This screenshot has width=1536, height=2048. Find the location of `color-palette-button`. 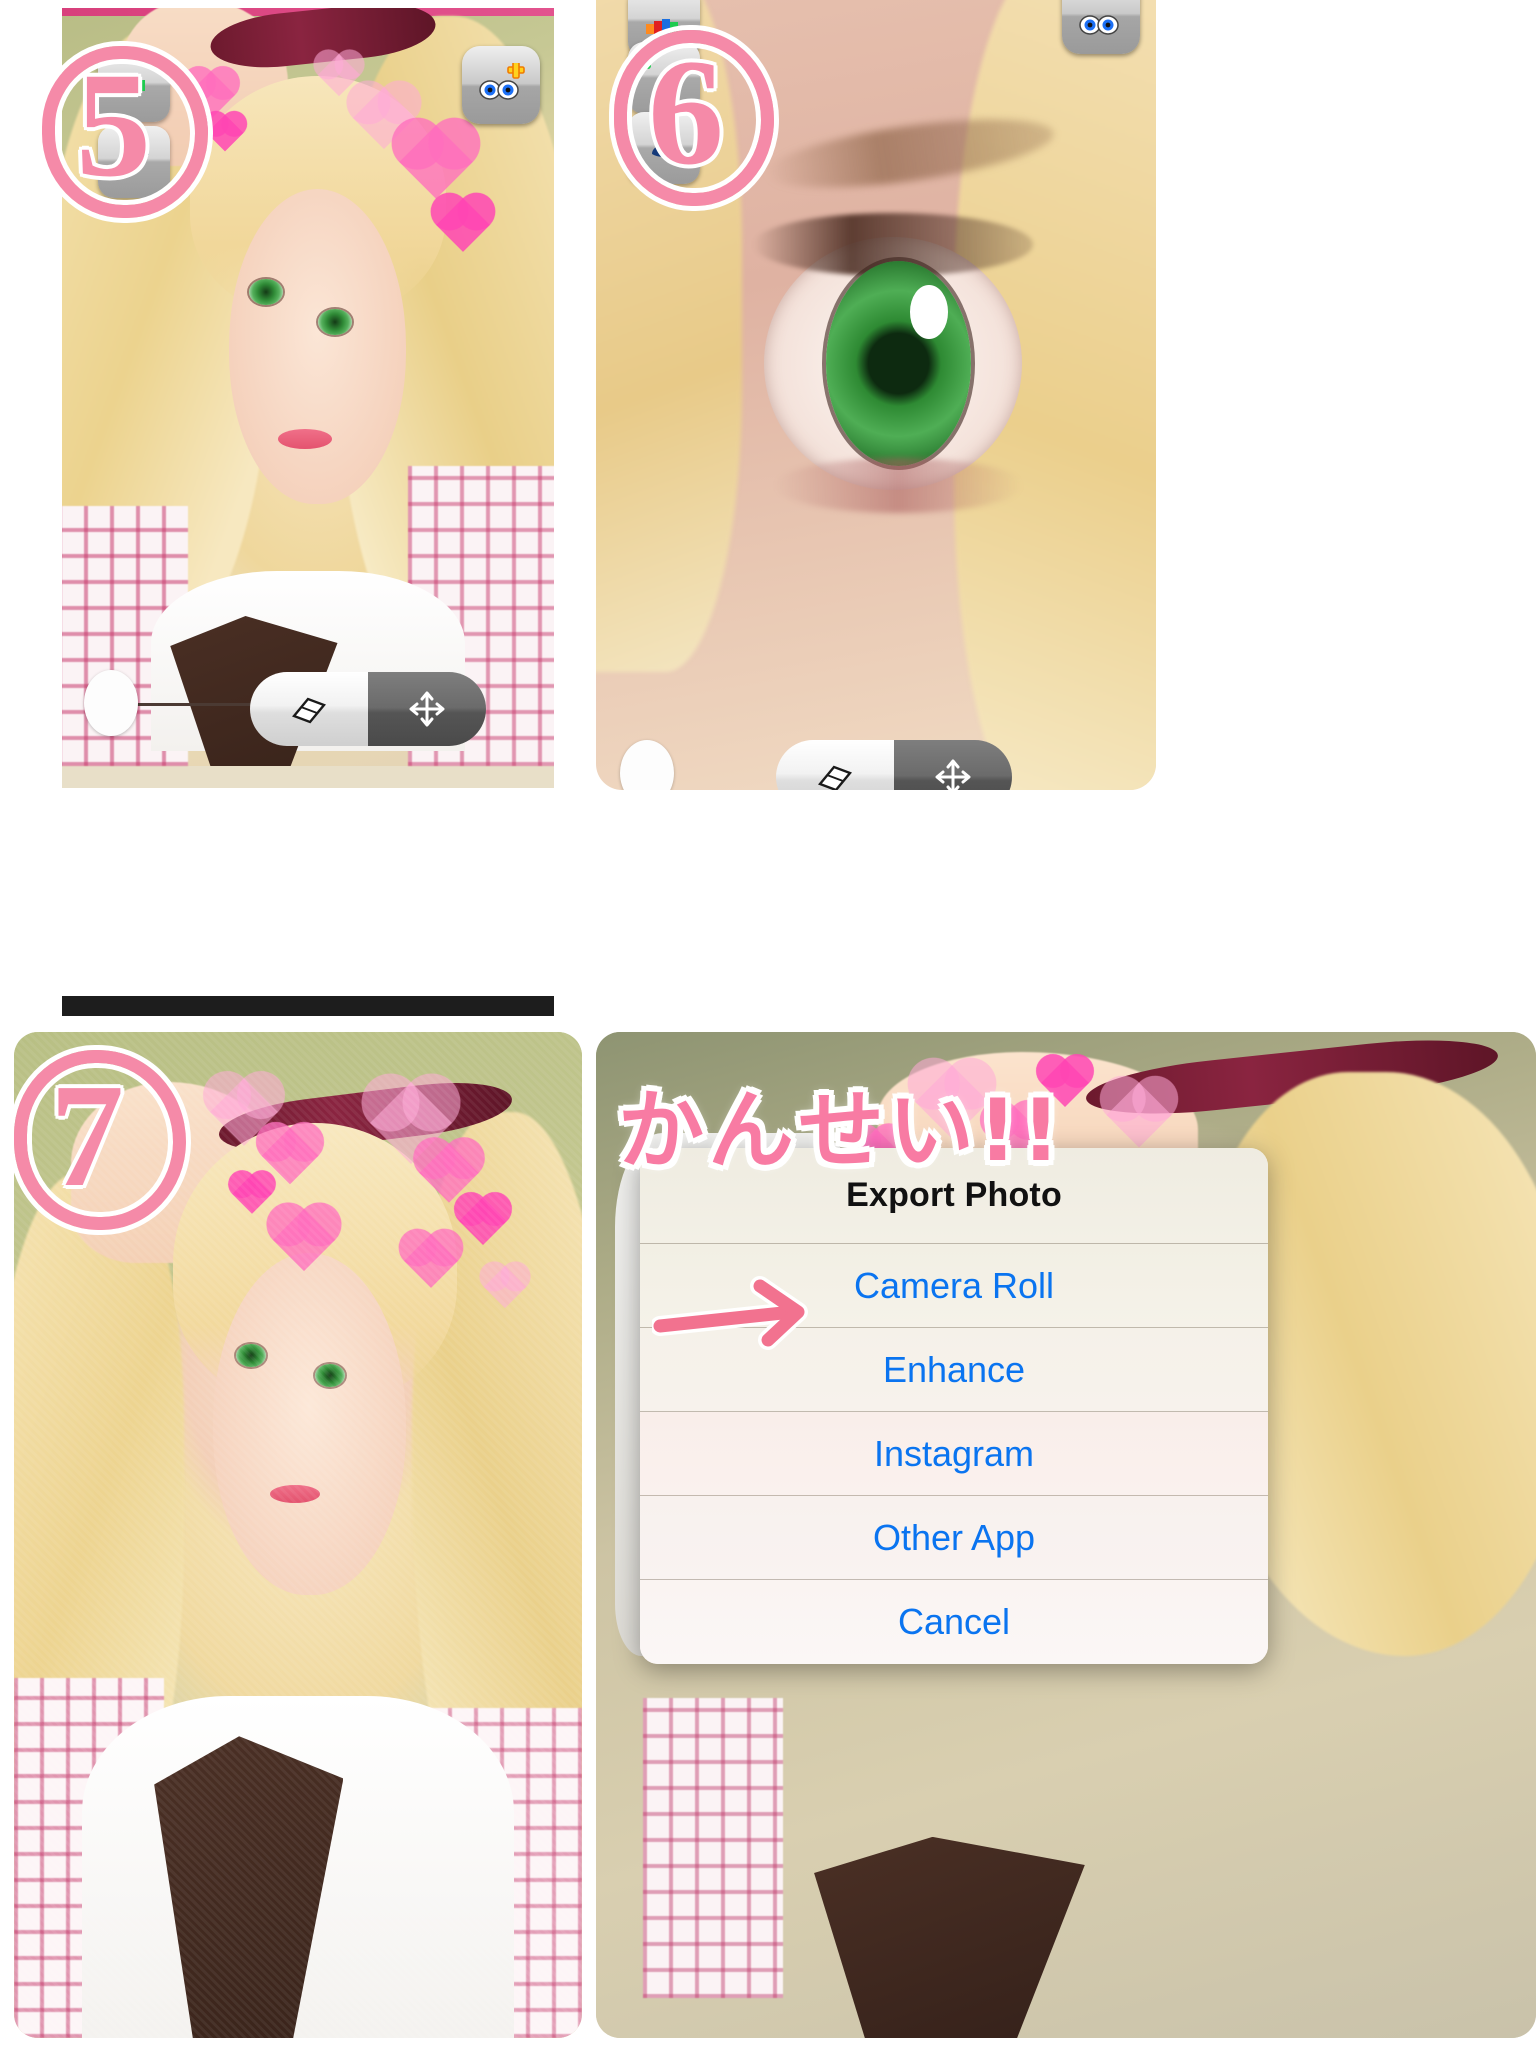

color-palette-button is located at coordinates (134, 86).